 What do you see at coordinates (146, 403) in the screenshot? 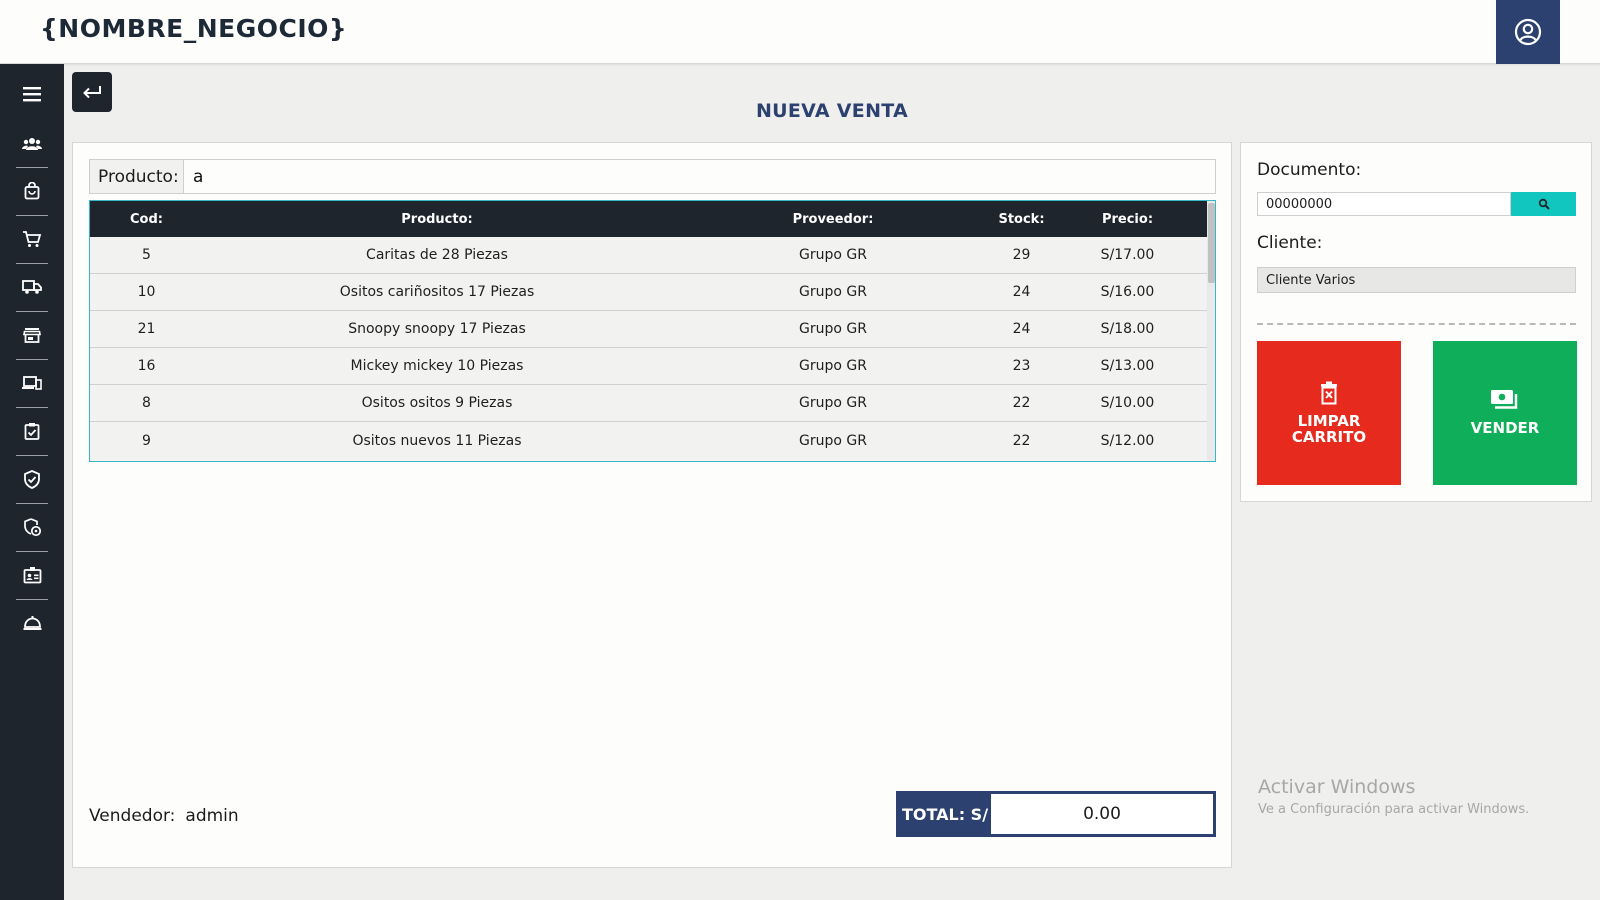
I see `cell-cod: 8` at bounding box center [146, 403].